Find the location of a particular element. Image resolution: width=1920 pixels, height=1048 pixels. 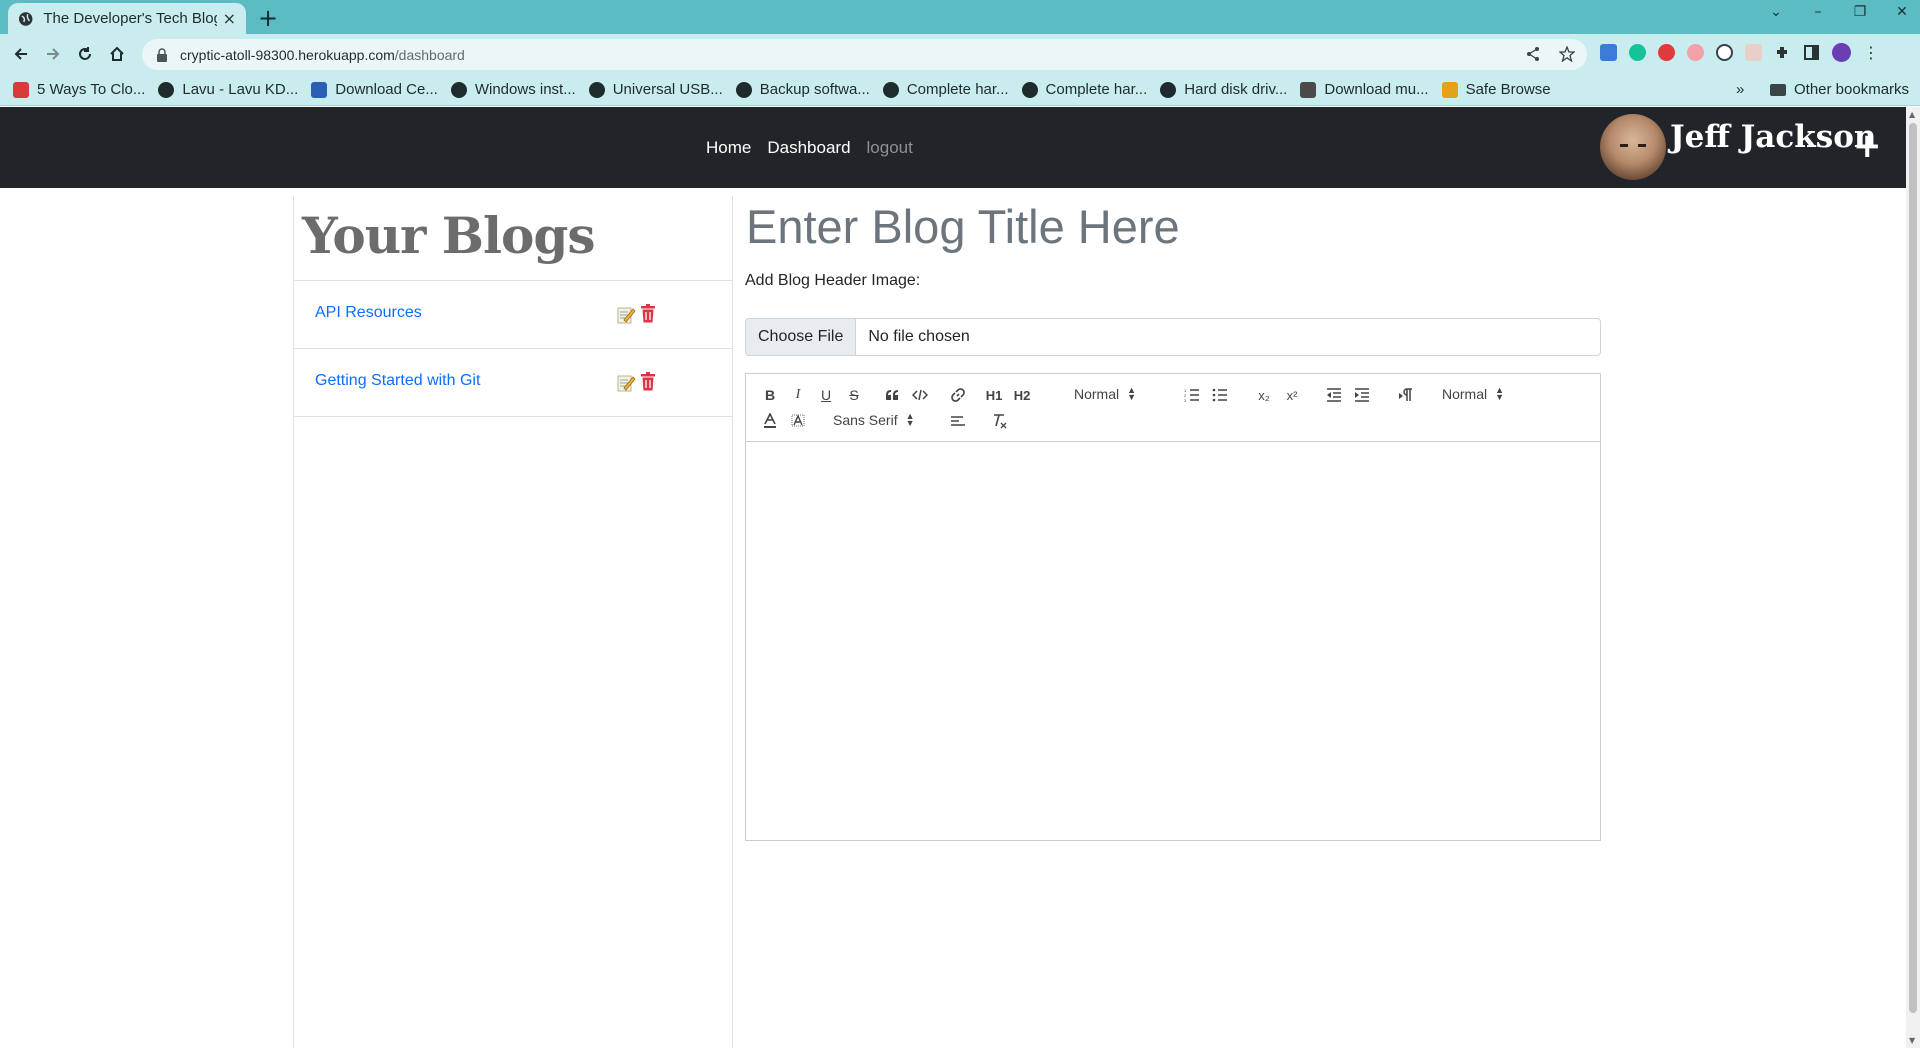

bookmark-item: Safe Browse is located at coordinates (1496, 89).